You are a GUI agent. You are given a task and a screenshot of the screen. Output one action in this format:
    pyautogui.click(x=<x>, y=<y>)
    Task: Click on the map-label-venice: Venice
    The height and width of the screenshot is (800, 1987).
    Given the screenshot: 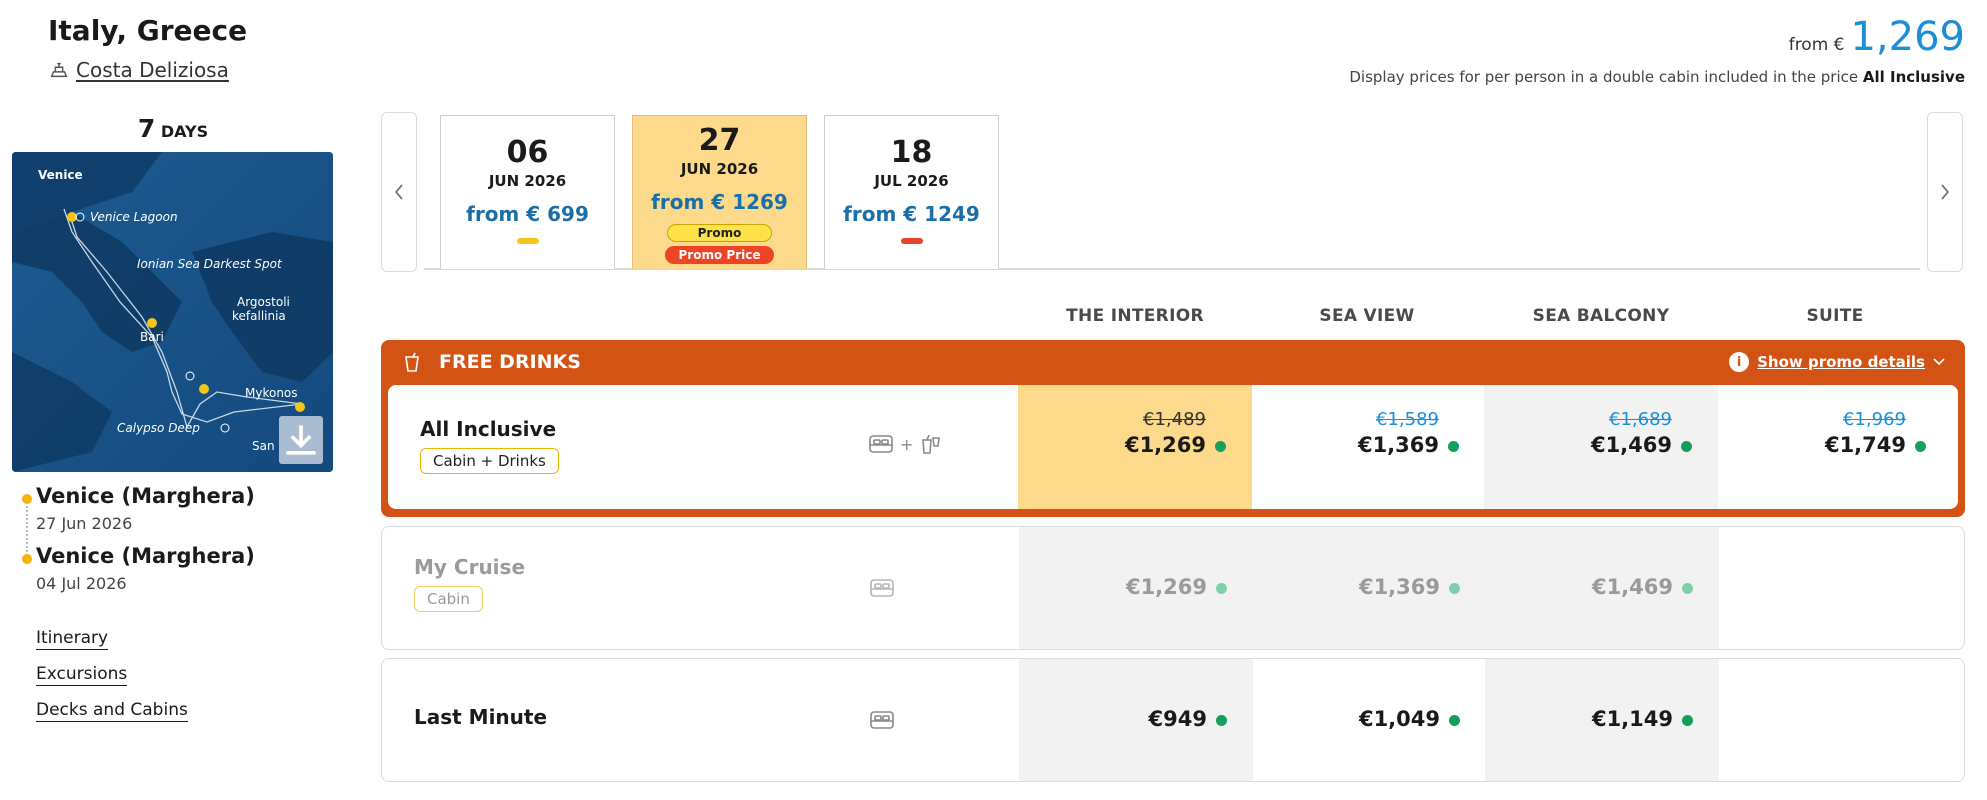 What is the action you would take?
    pyautogui.click(x=60, y=175)
    